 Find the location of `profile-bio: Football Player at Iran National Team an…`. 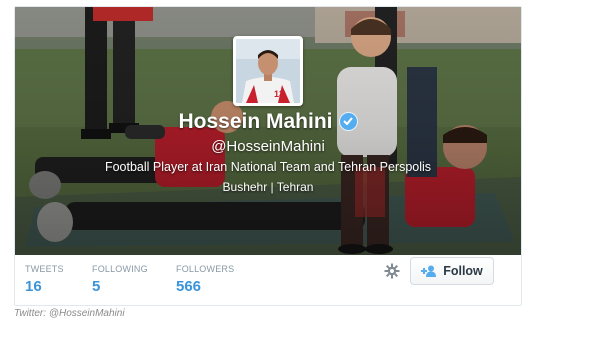

profile-bio: Football Player at Iran National Team an… is located at coordinates (268, 167).